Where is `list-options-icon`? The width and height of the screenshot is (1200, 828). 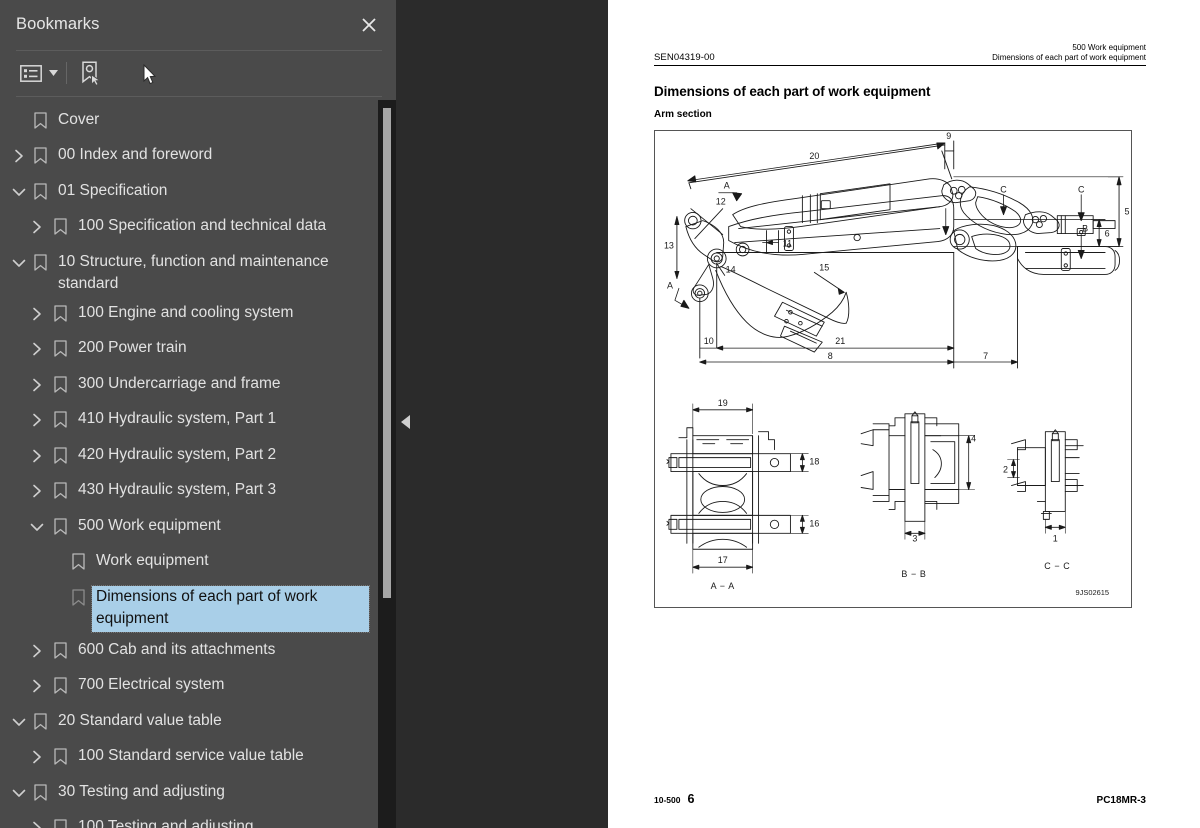 list-options-icon is located at coordinates (31, 73).